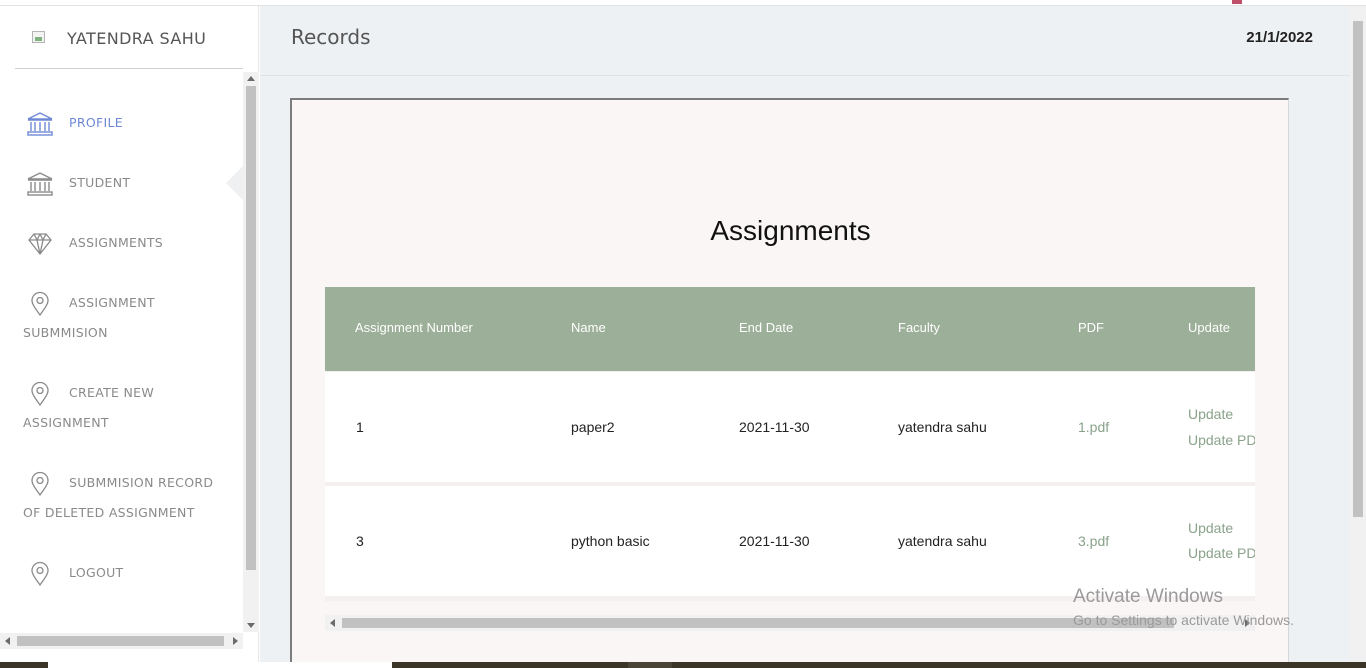 The image size is (1366, 668). What do you see at coordinates (360, 427) in the screenshot?
I see `cell-assignment-number: 1` at bounding box center [360, 427].